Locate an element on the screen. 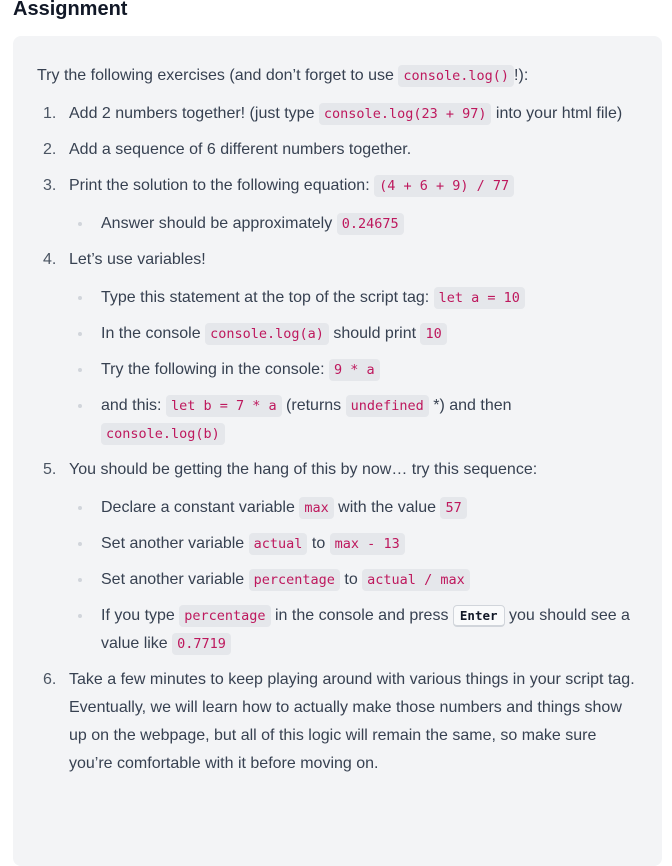 The width and height of the screenshot is (672, 866). exercise-number: 5. is located at coordinates (50, 469).